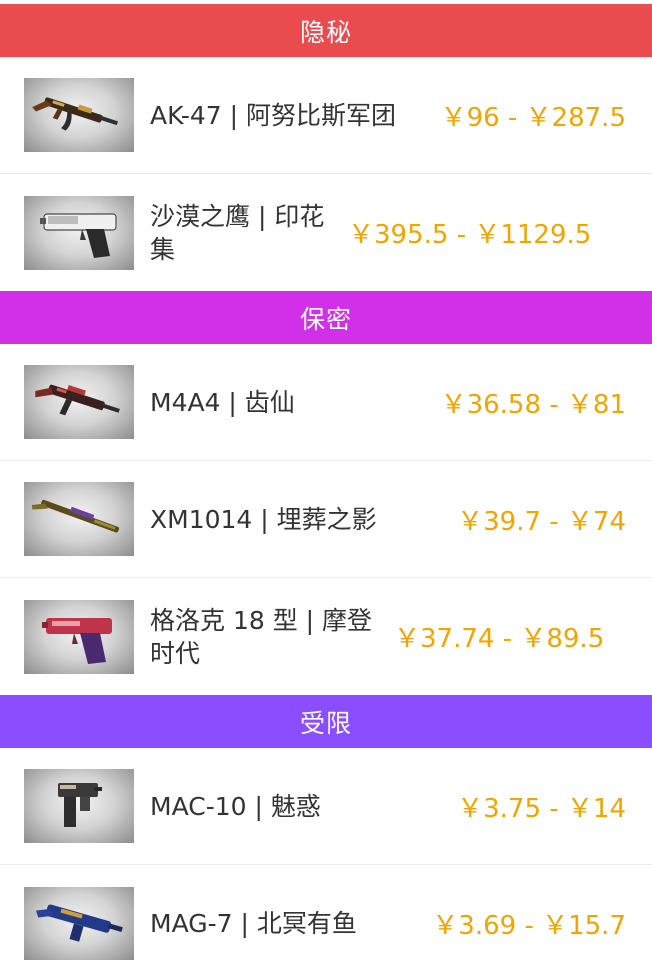 The height and width of the screenshot is (960, 652). Describe the element at coordinates (533, 117) in the screenshot. I see `price-range: ￥96 - ￥287.5` at that location.